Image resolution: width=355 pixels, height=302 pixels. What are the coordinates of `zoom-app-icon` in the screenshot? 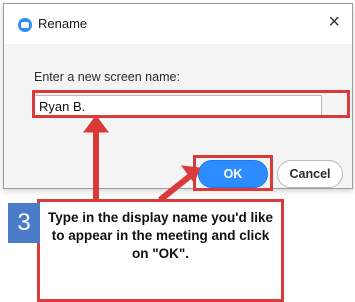 It's located at (25, 25).